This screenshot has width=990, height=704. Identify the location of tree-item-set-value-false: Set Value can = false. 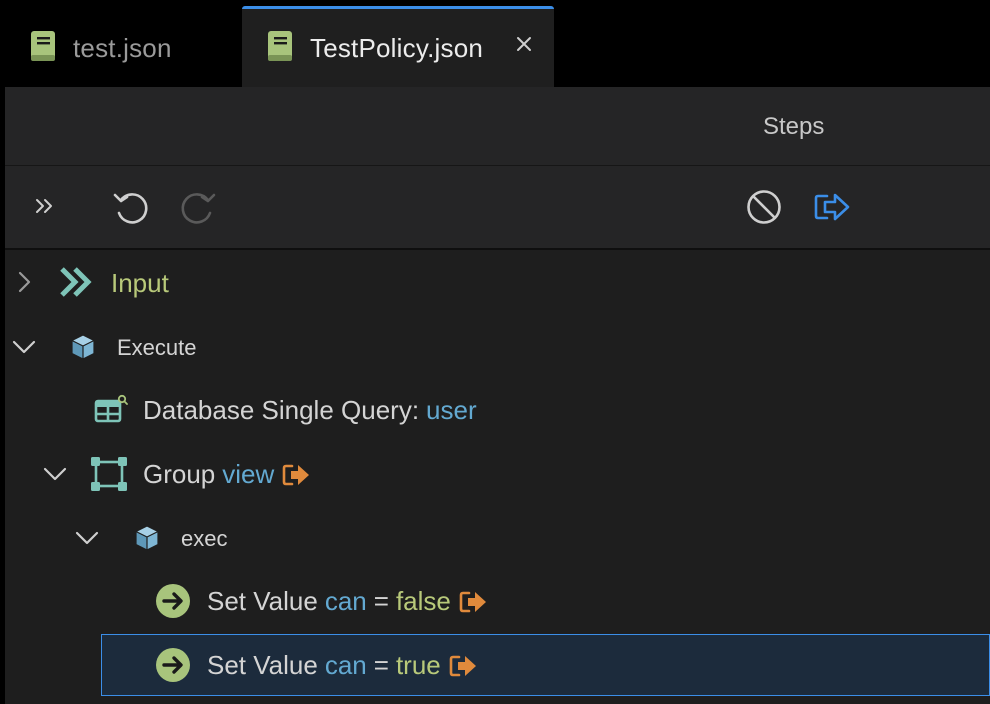
(497, 601).